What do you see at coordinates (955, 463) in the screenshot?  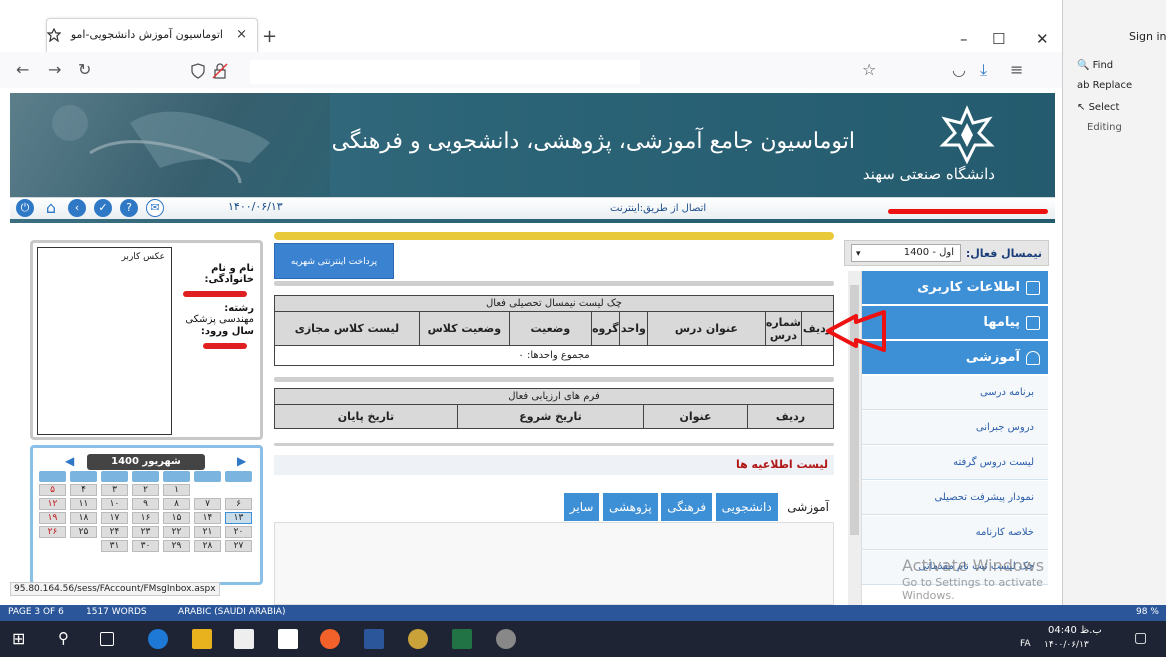 I see `menu-sub-item: لیست دروس گرفته` at bounding box center [955, 463].